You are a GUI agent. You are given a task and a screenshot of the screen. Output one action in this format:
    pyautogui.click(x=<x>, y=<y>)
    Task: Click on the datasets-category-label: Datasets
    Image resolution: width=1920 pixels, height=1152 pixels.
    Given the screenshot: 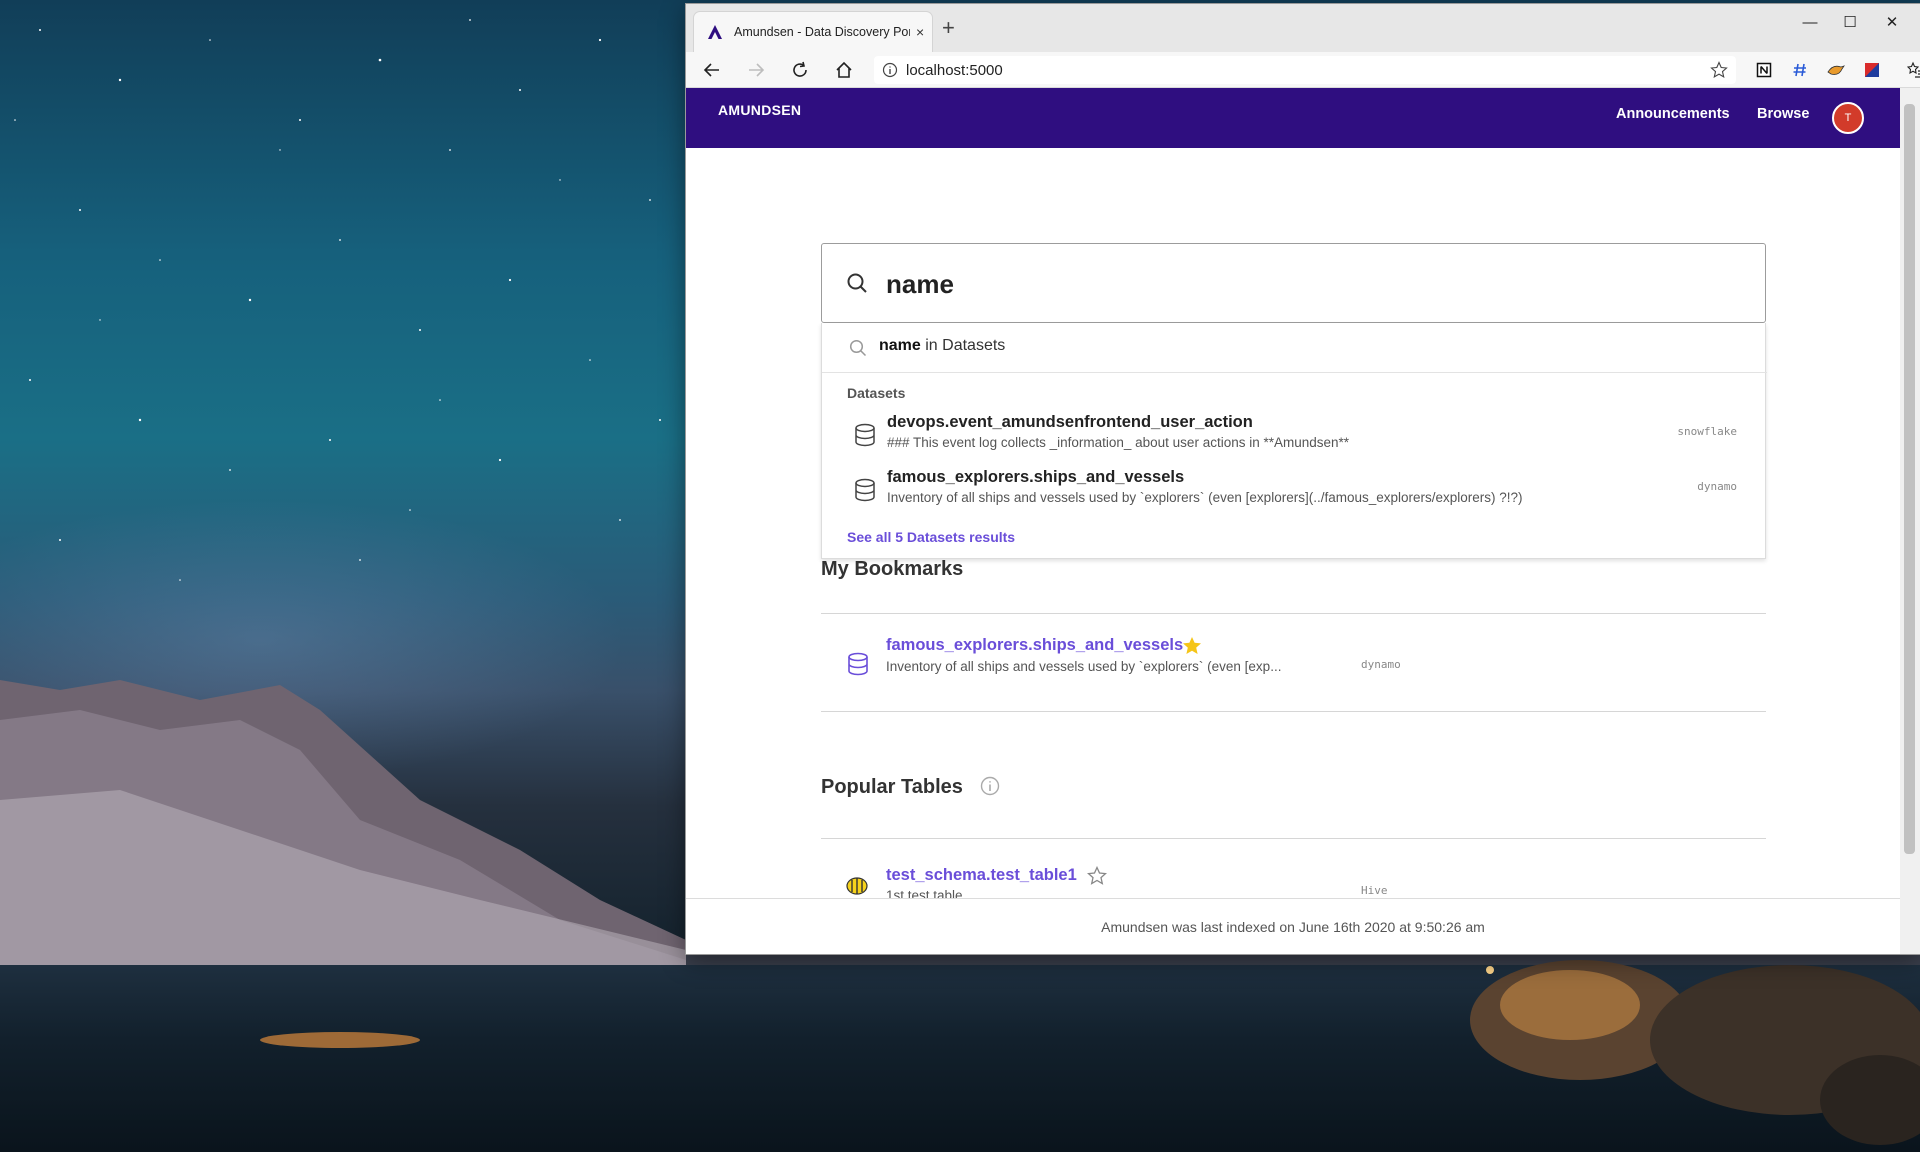 What is the action you would take?
    pyautogui.click(x=876, y=393)
    